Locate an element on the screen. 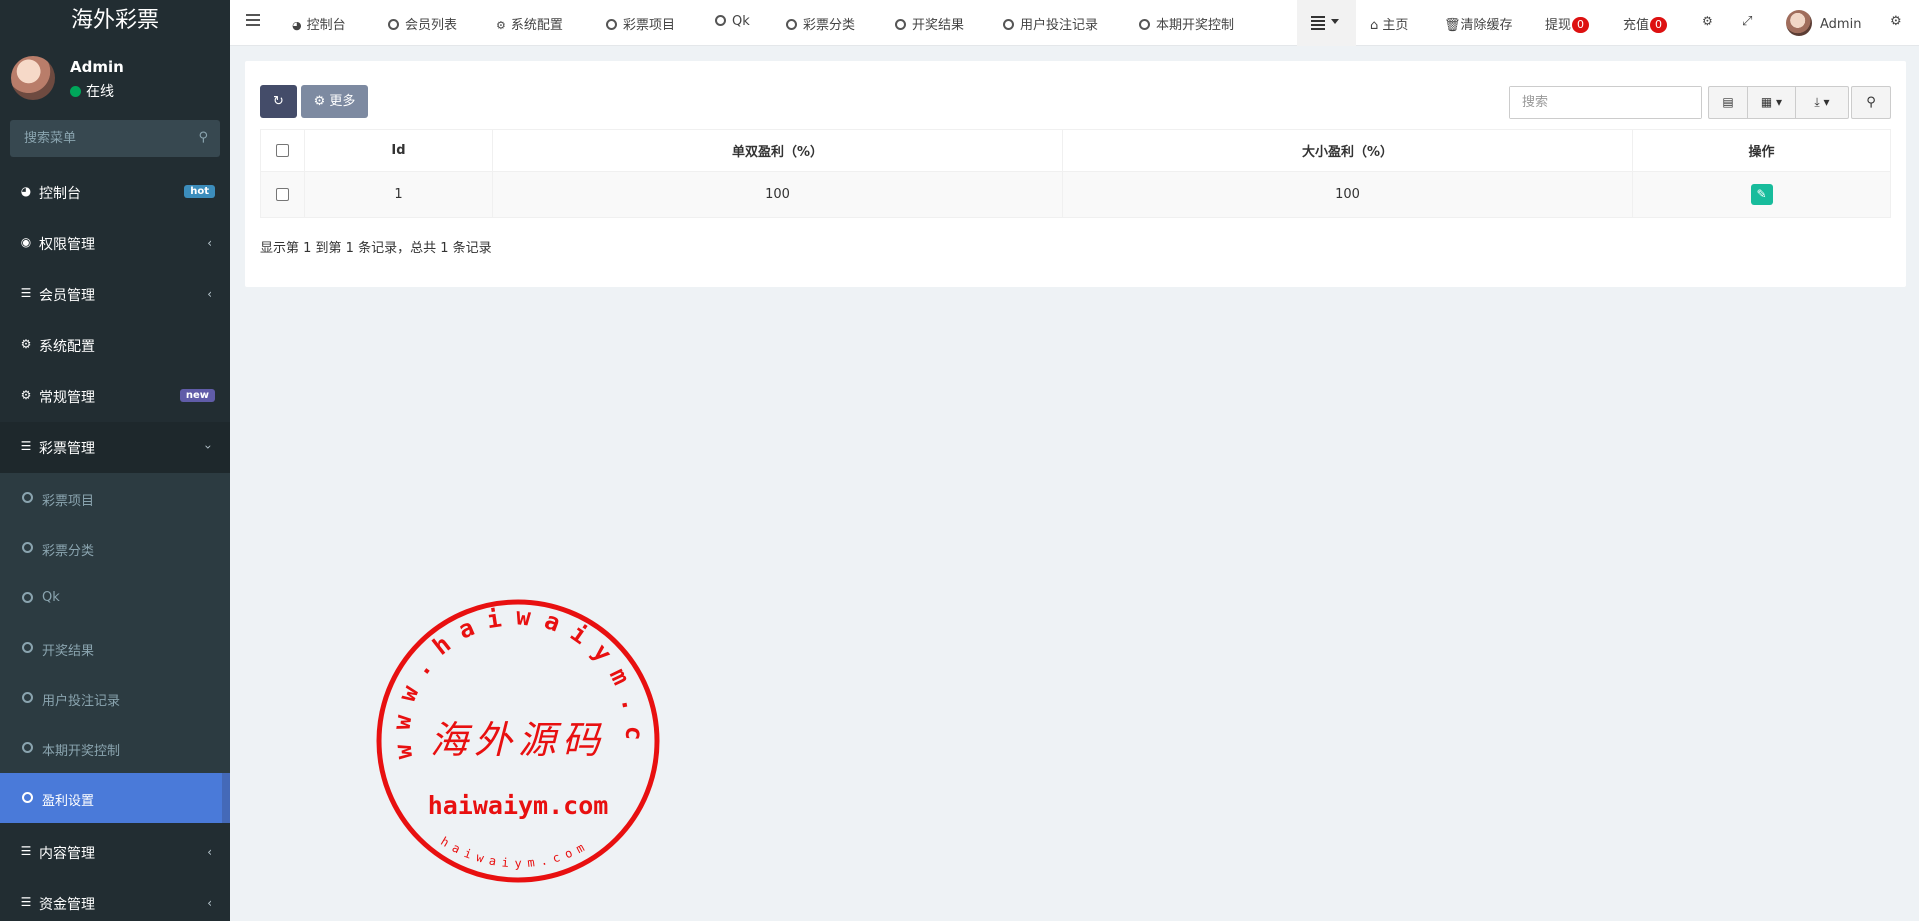  sidebar-item-label: 内容管理 is located at coordinates (67, 854).